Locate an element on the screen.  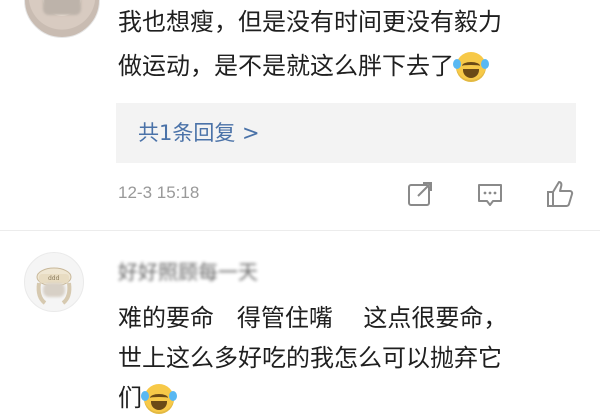
username: 好好照顾每一天 is located at coordinates (188, 270).